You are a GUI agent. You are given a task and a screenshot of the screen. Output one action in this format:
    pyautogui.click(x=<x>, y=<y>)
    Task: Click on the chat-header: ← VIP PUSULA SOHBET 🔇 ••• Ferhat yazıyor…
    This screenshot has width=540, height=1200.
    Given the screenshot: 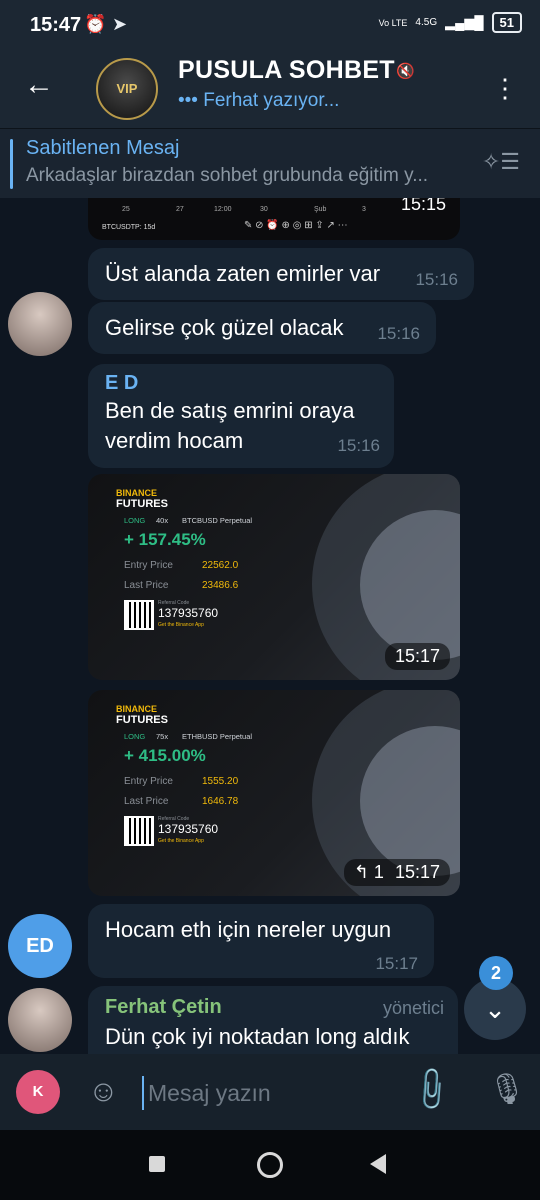 What is the action you would take?
    pyautogui.click(x=270, y=90)
    